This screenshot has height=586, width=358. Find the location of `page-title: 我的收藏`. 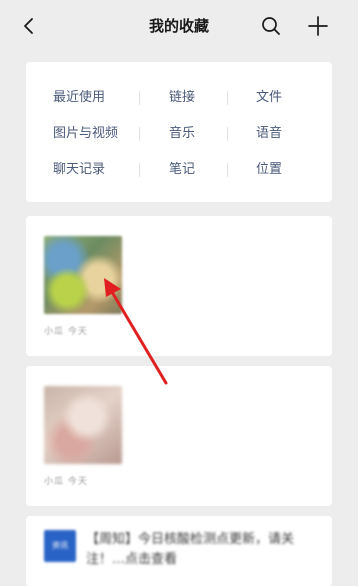

page-title: 我的收藏 is located at coordinates (178, 26).